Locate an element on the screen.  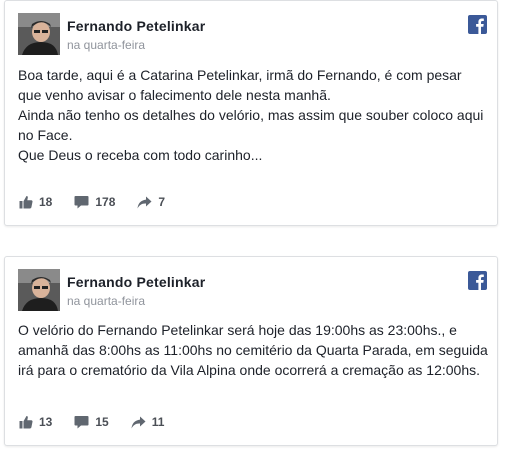
share-button: 7 is located at coordinates (151, 202).